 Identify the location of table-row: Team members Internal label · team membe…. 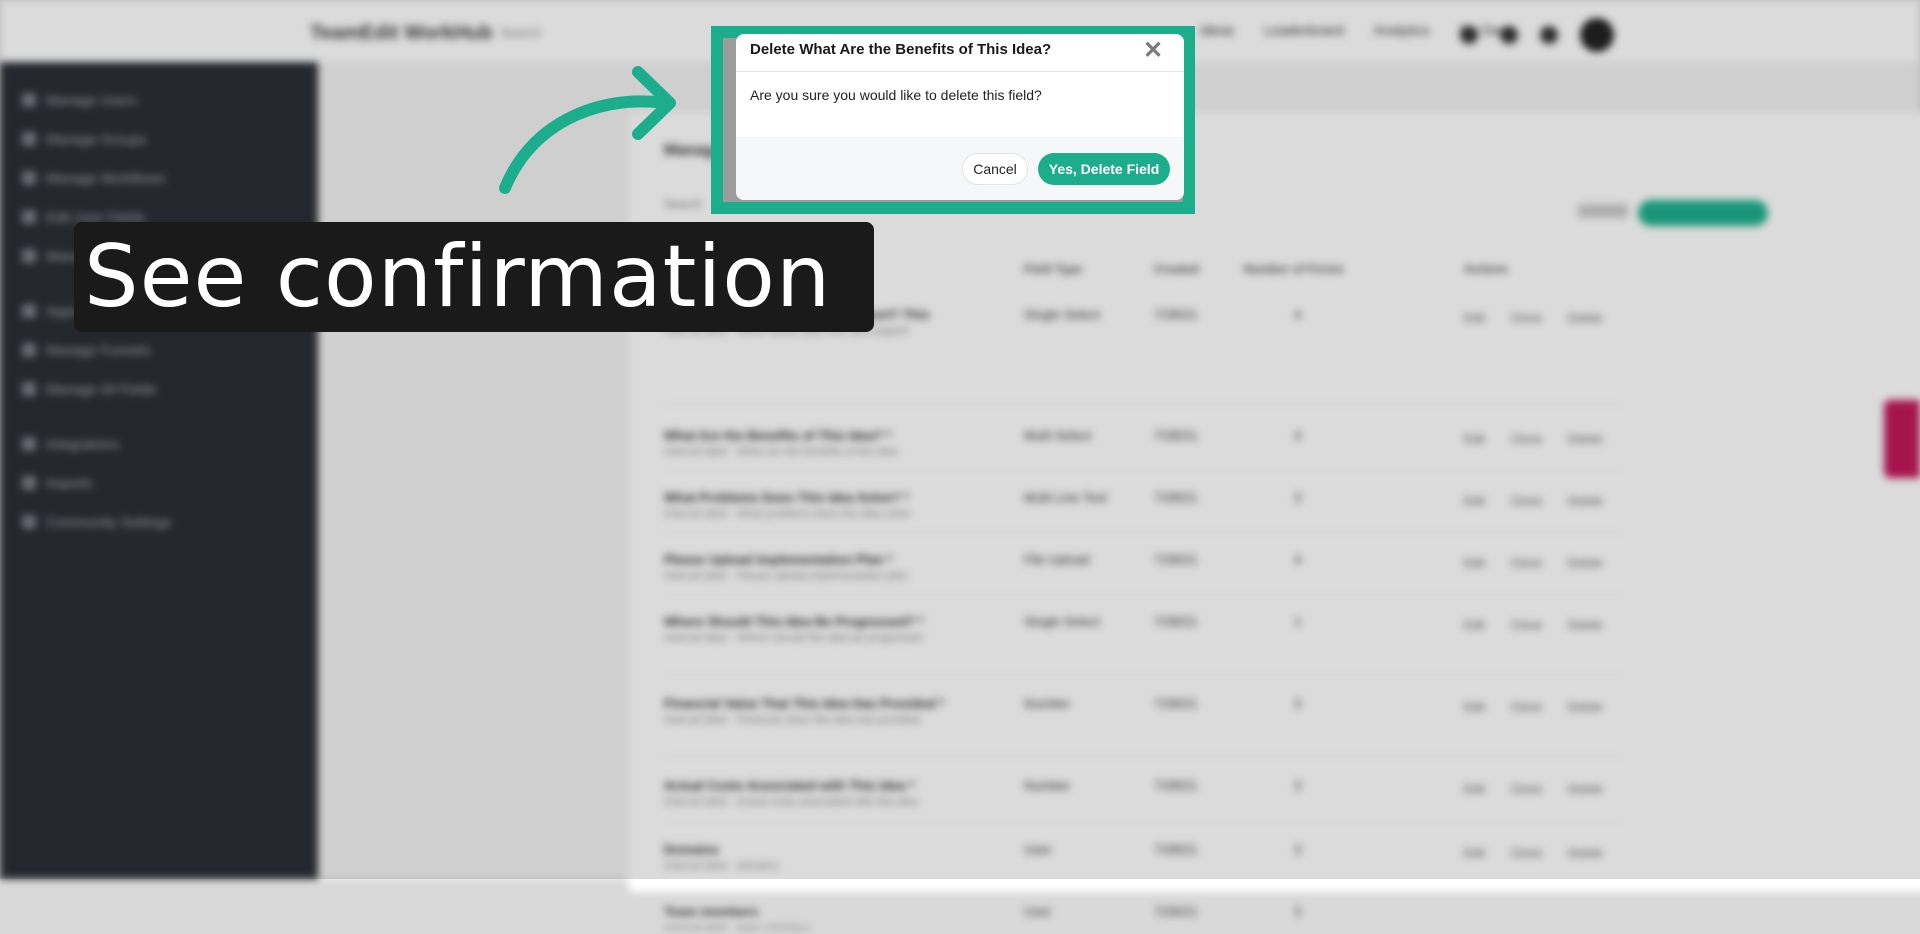
(1144, 919).